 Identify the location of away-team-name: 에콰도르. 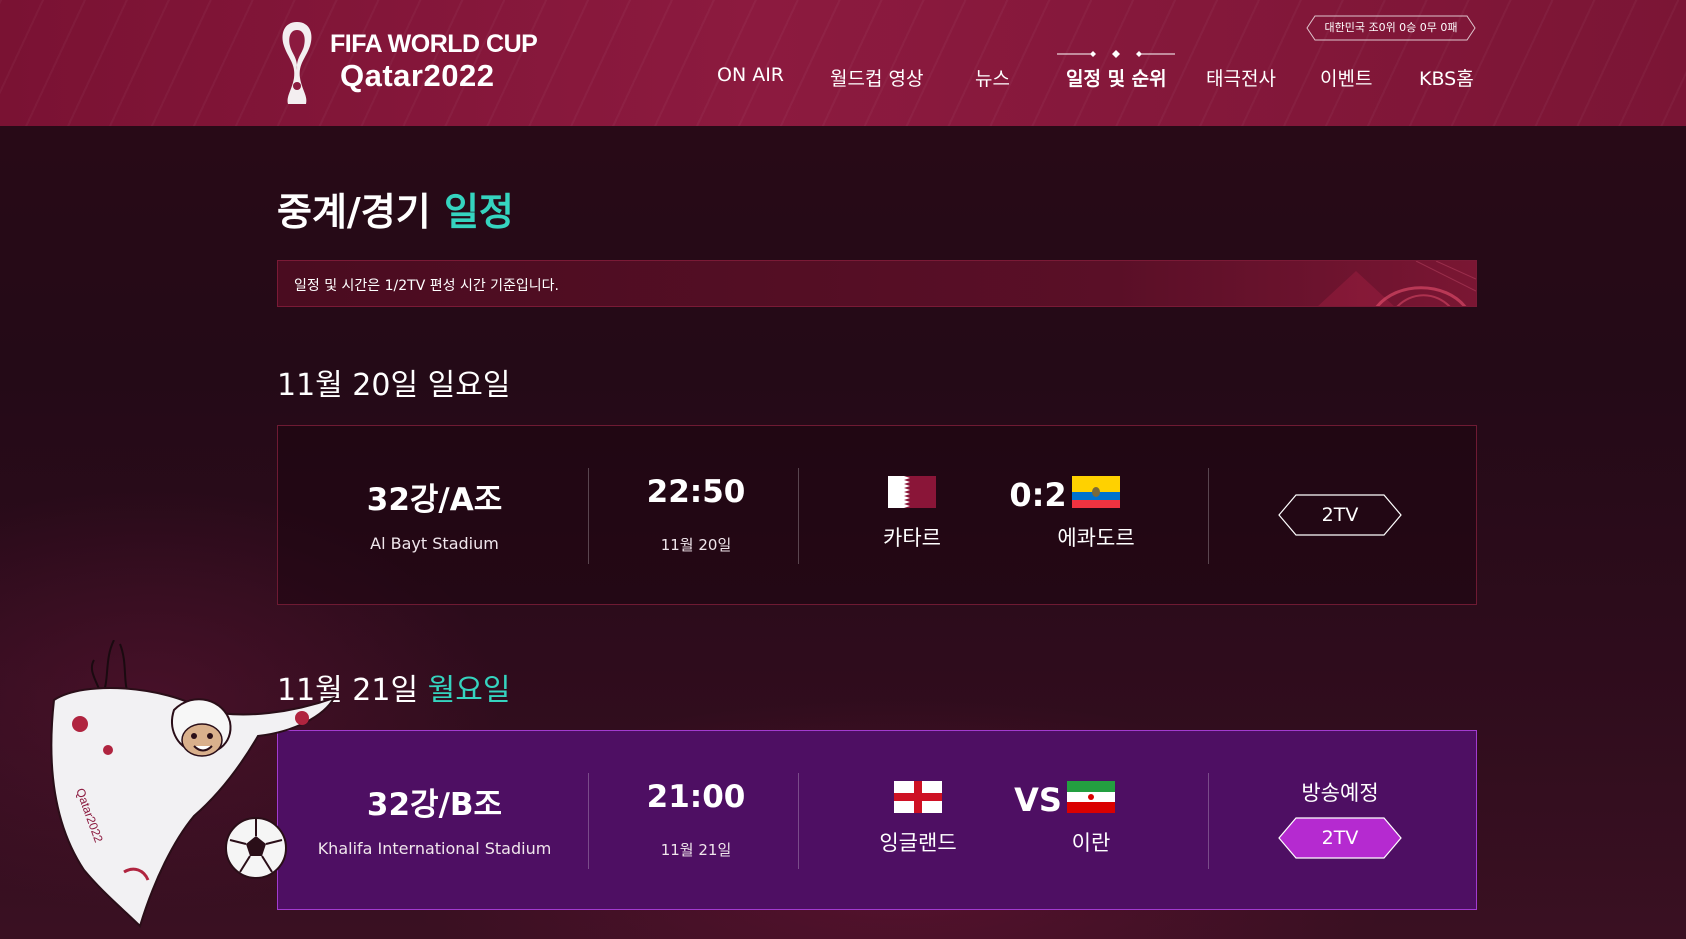
(1096, 538).